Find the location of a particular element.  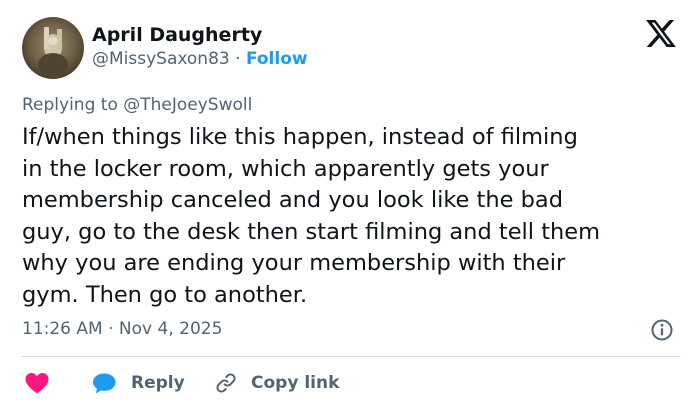

follow-button: Follow is located at coordinates (277, 59).